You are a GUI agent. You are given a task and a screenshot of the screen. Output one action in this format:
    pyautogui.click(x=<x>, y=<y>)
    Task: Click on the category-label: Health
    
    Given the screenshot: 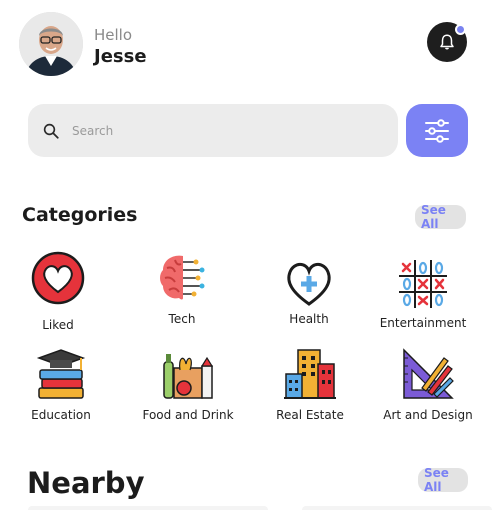 What is the action you would take?
    pyautogui.click(x=309, y=319)
    